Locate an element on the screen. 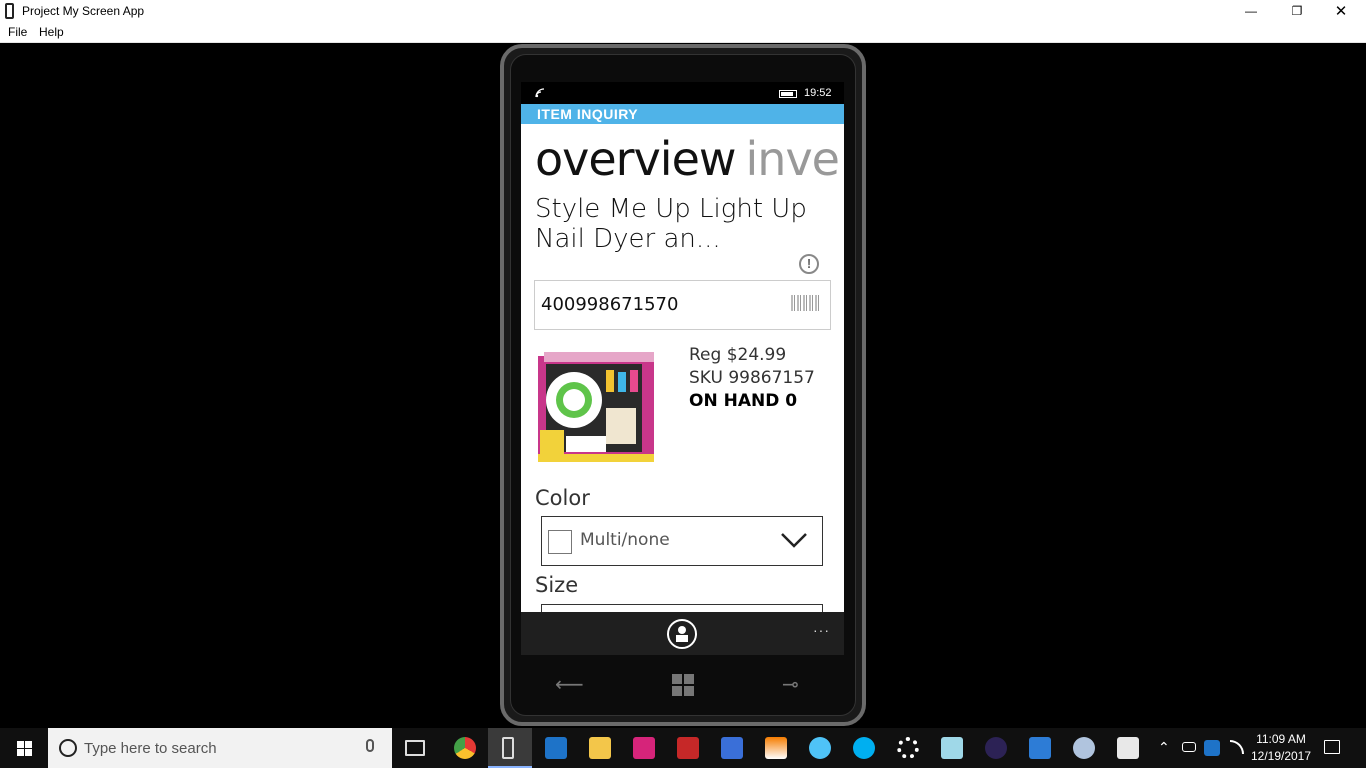 The height and width of the screenshot is (768, 1366). action-center-icon is located at coordinates (1332, 747).